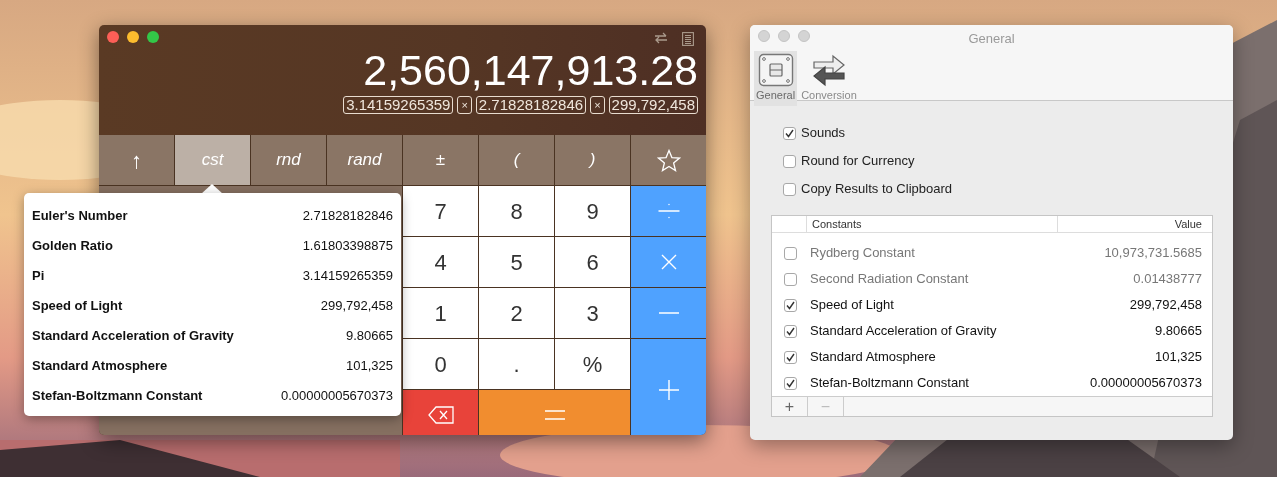 The width and height of the screenshot is (1277, 477). What do you see at coordinates (136, 160) in the screenshot?
I see `function-key: ↑` at bounding box center [136, 160].